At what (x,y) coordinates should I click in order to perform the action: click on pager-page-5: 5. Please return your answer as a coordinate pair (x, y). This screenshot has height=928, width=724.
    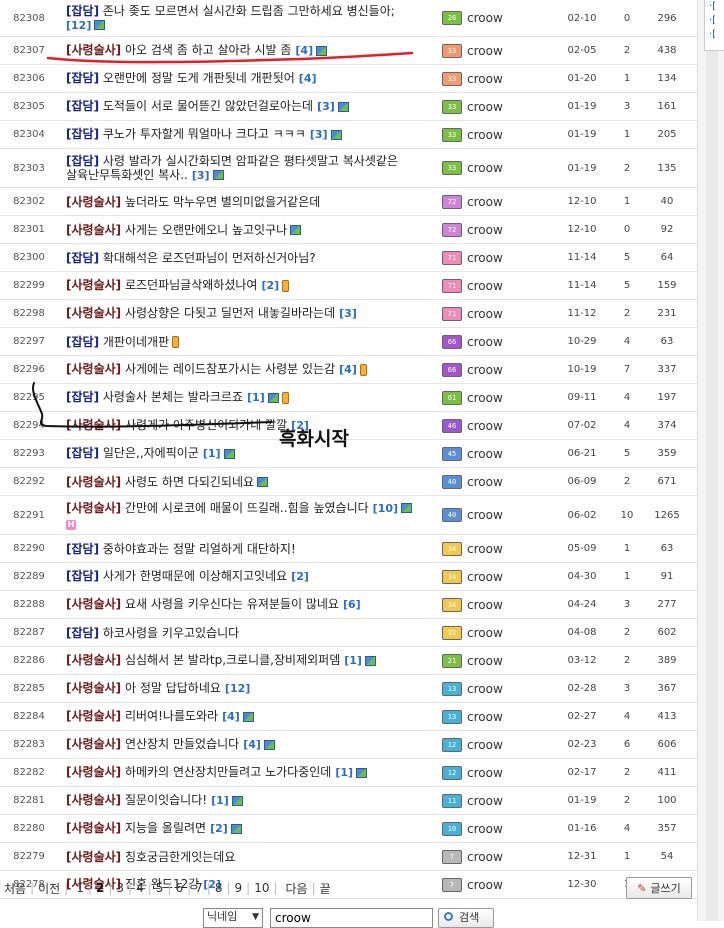
    Looking at the image, I should click on (160, 888).